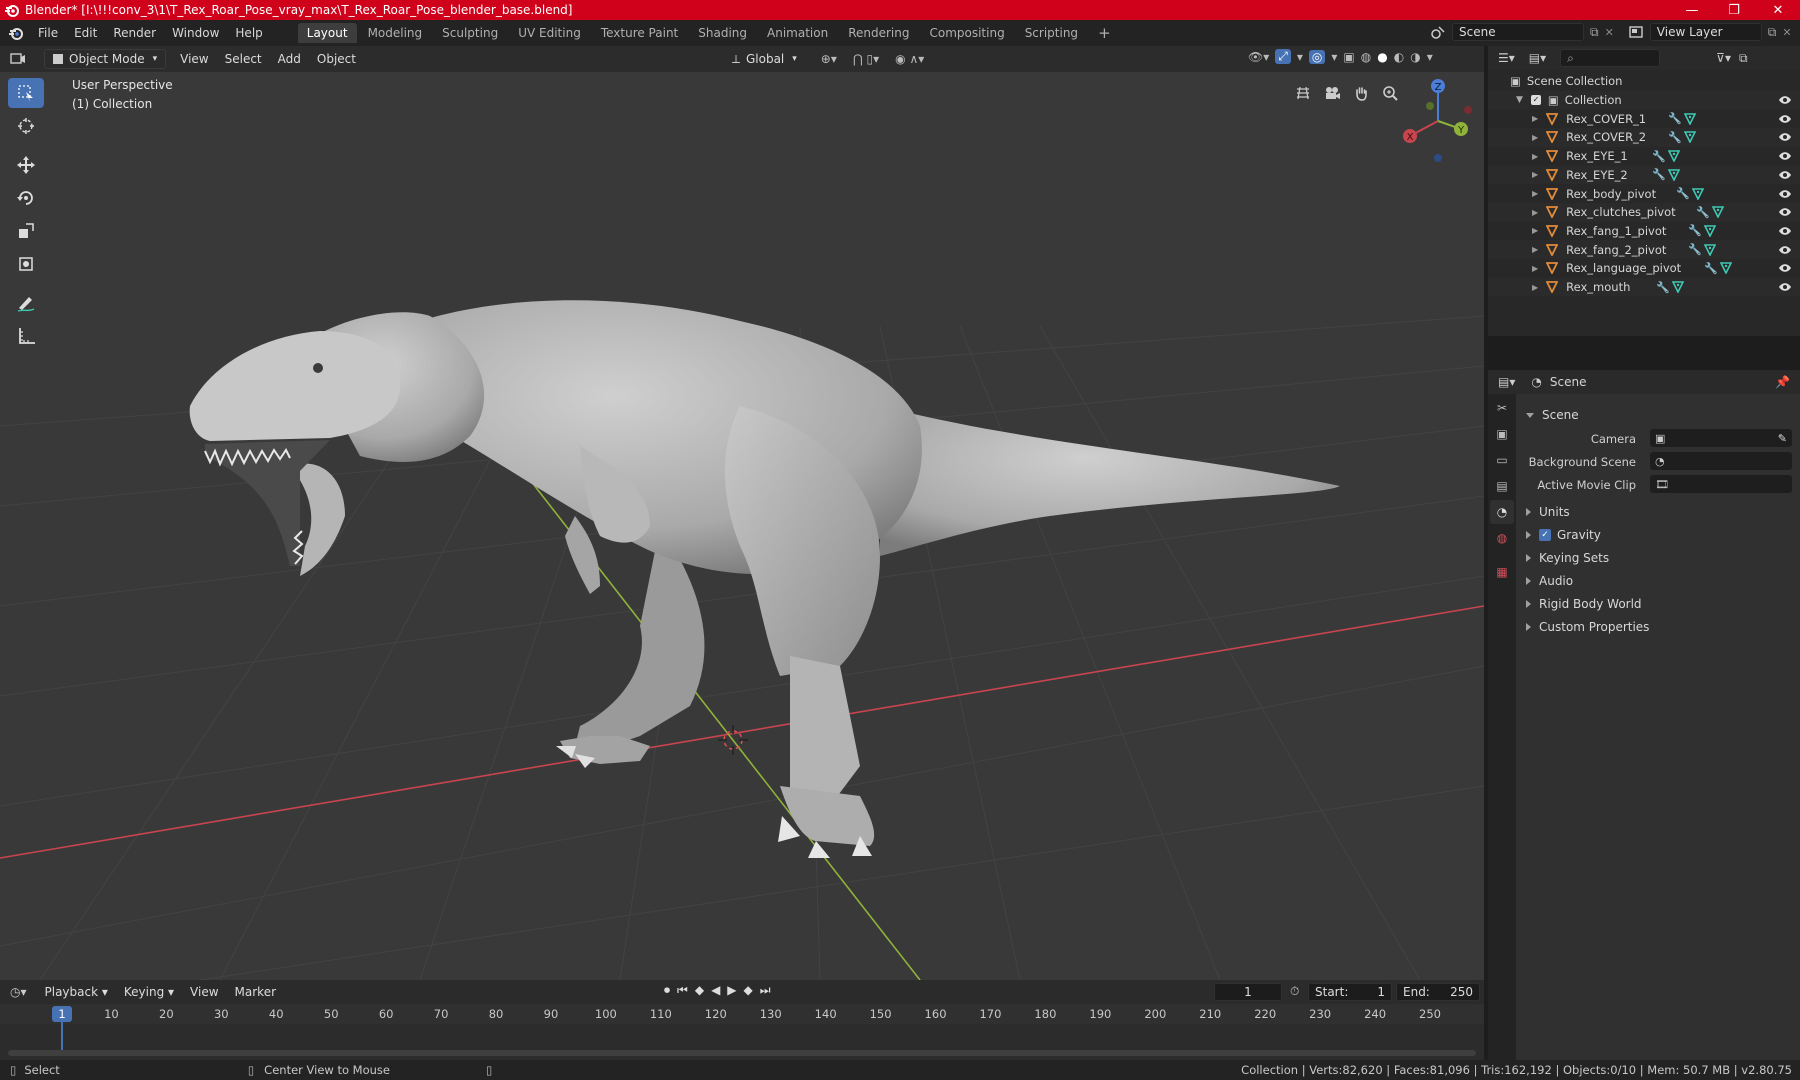 Image resolution: width=1800 pixels, height=1080 pixels. Describe the element at coordinates (1609, 32) in the screenshot. I see `delete-scene-icon: ✕` at that location.